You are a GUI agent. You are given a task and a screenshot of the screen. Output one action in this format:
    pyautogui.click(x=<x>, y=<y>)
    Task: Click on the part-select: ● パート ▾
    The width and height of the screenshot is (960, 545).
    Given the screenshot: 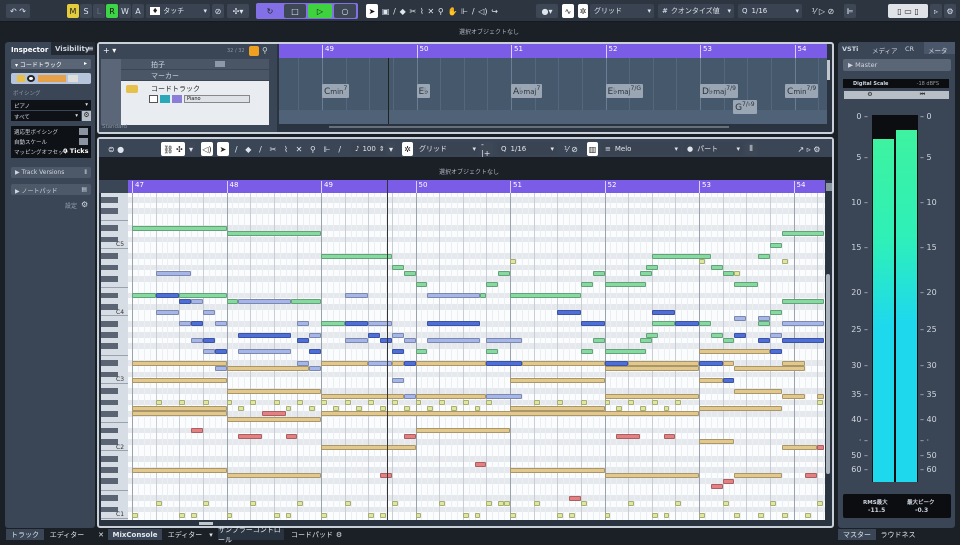 What is the action you would take?
    pyautogui.click(x=713, y=148)
    